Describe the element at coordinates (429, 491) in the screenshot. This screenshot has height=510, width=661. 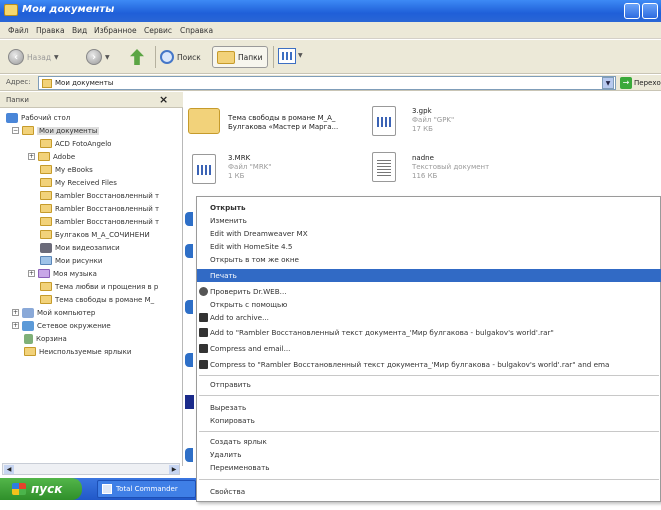
I see `context-menu-item-properties: Свойства` at that location.